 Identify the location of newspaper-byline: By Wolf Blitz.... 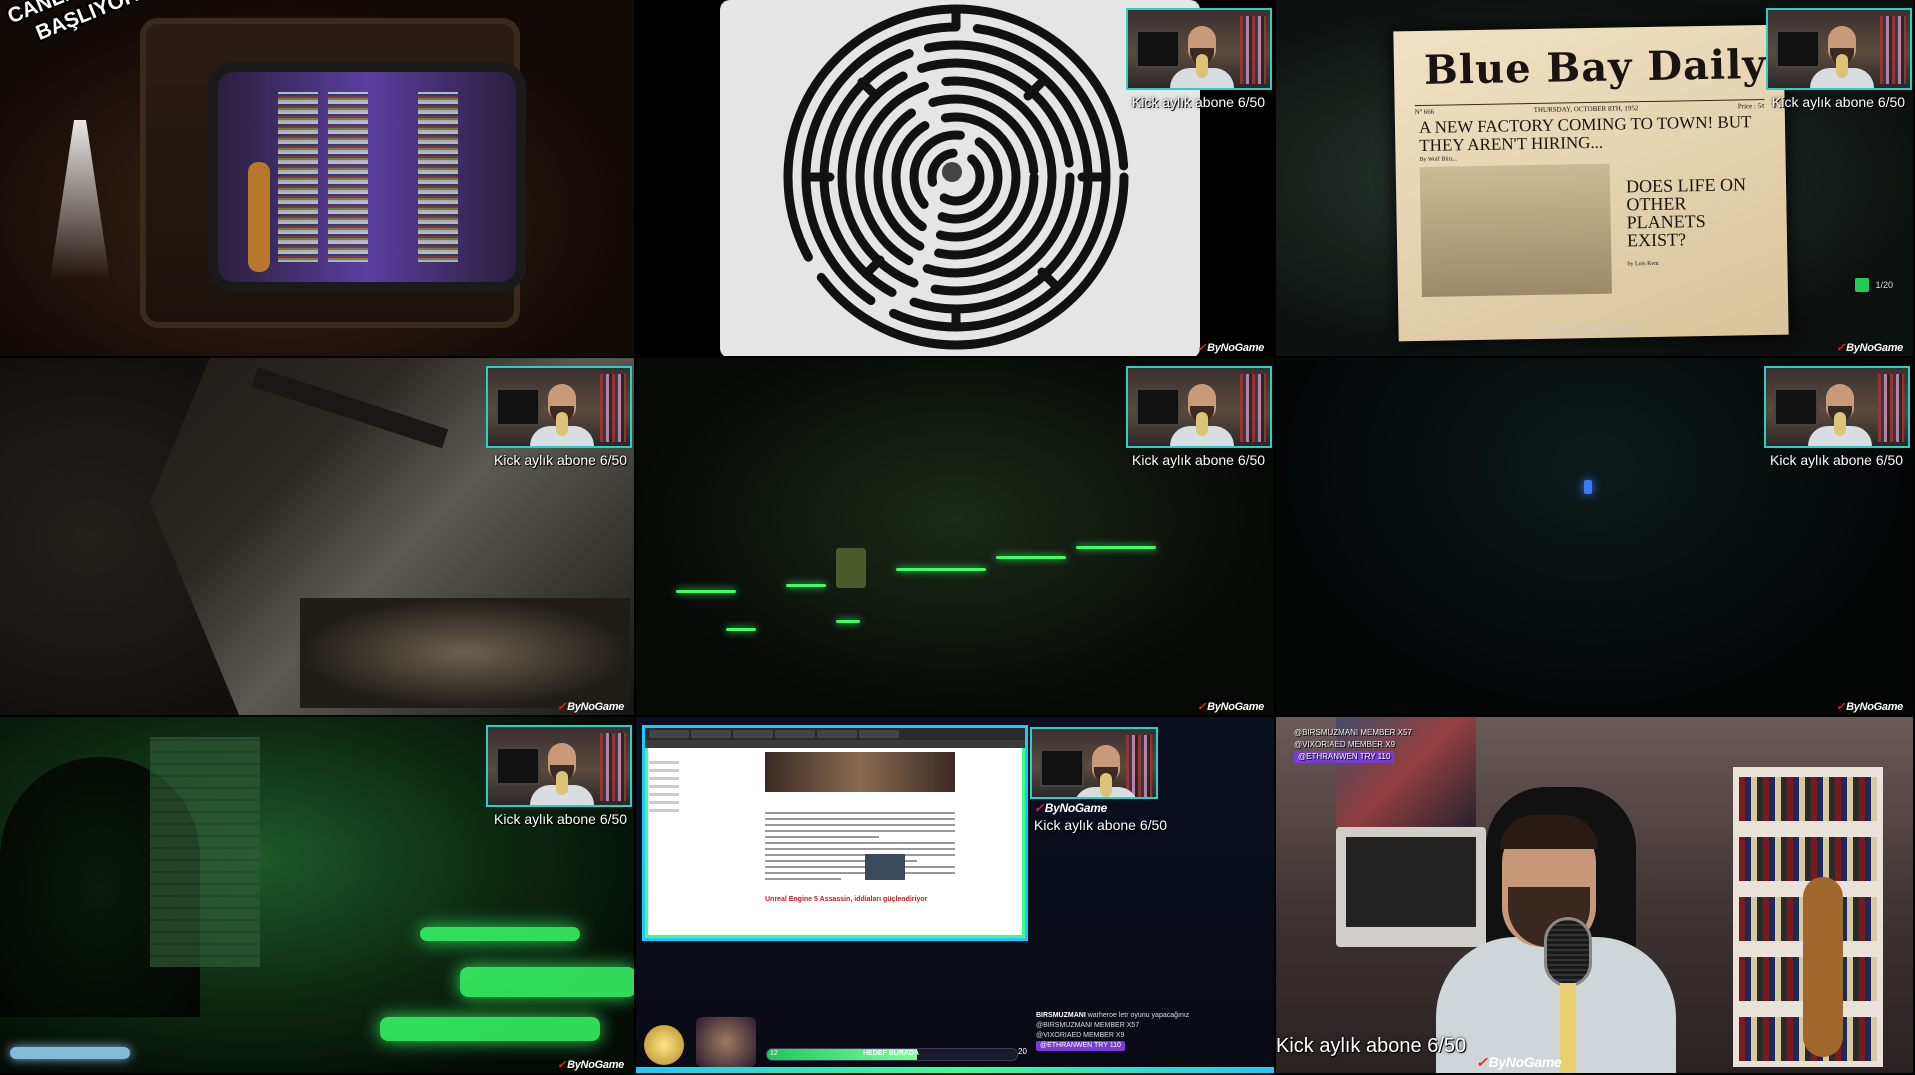
(1438, 159).